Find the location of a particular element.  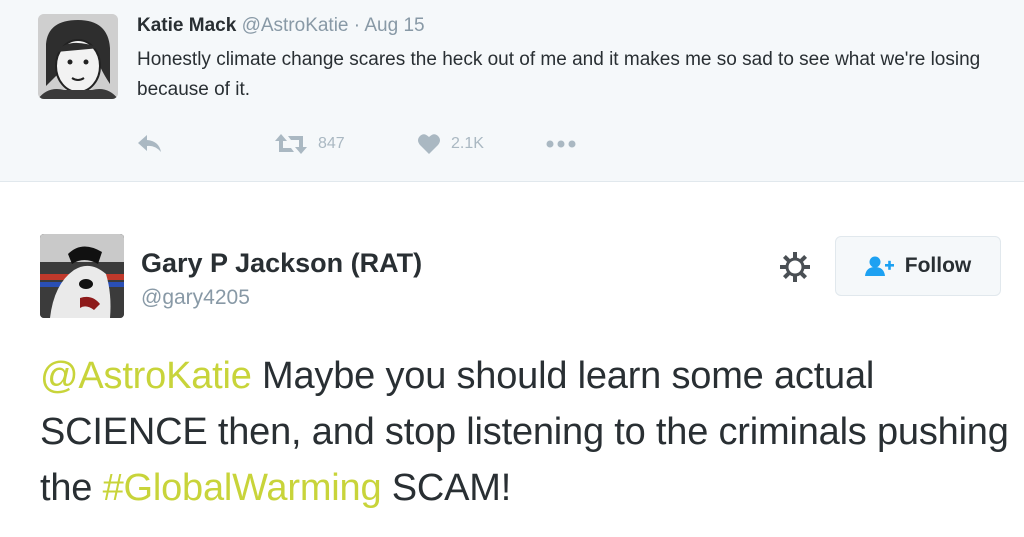

follow-button: Follow is located at coordinates (918, 266).